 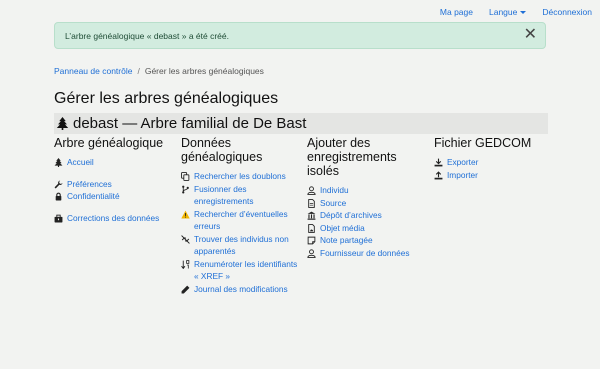 I want to click on sort-numeric-icon, so click(x=185, y=264).